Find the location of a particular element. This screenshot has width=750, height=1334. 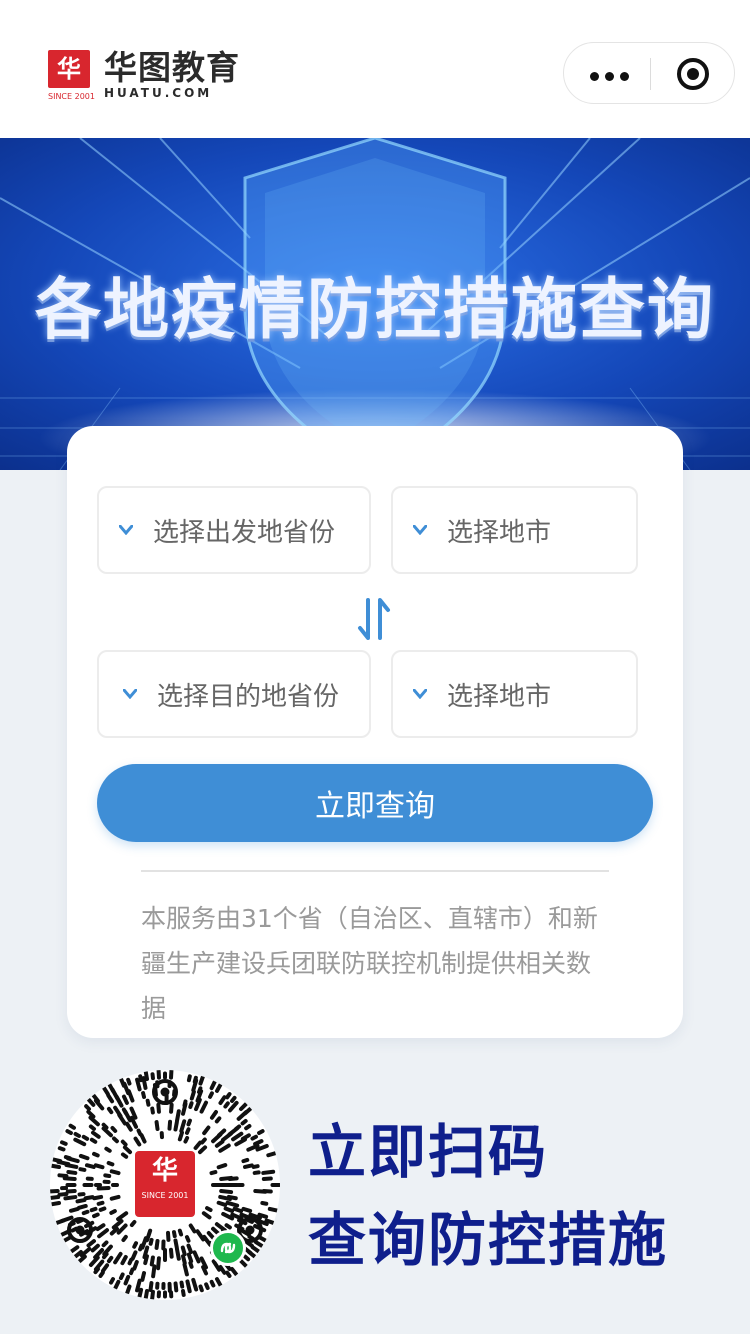

query-button: 立即查询 is located at coordinates (375, 803).